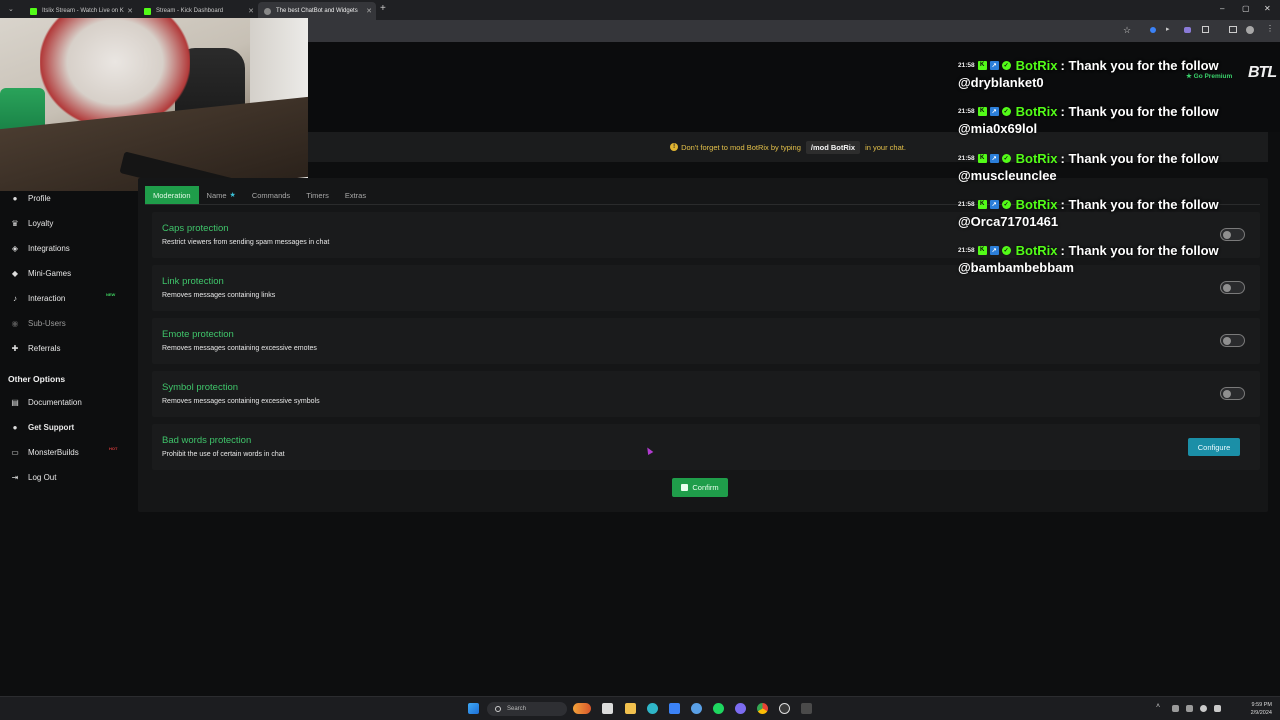  What do you see at coordinates (1008, 221) in the screenshot?
I see `chat-mention: @Orca71701461` at bounding box center [1008, 221].